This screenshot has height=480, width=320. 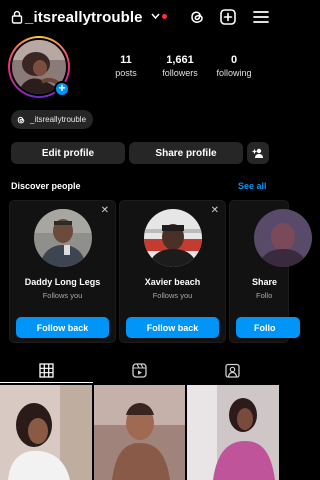 What do you see at coordinates (261, 17) in the screenshot?
I see `menu-icon` at bounding box center [261, 17].